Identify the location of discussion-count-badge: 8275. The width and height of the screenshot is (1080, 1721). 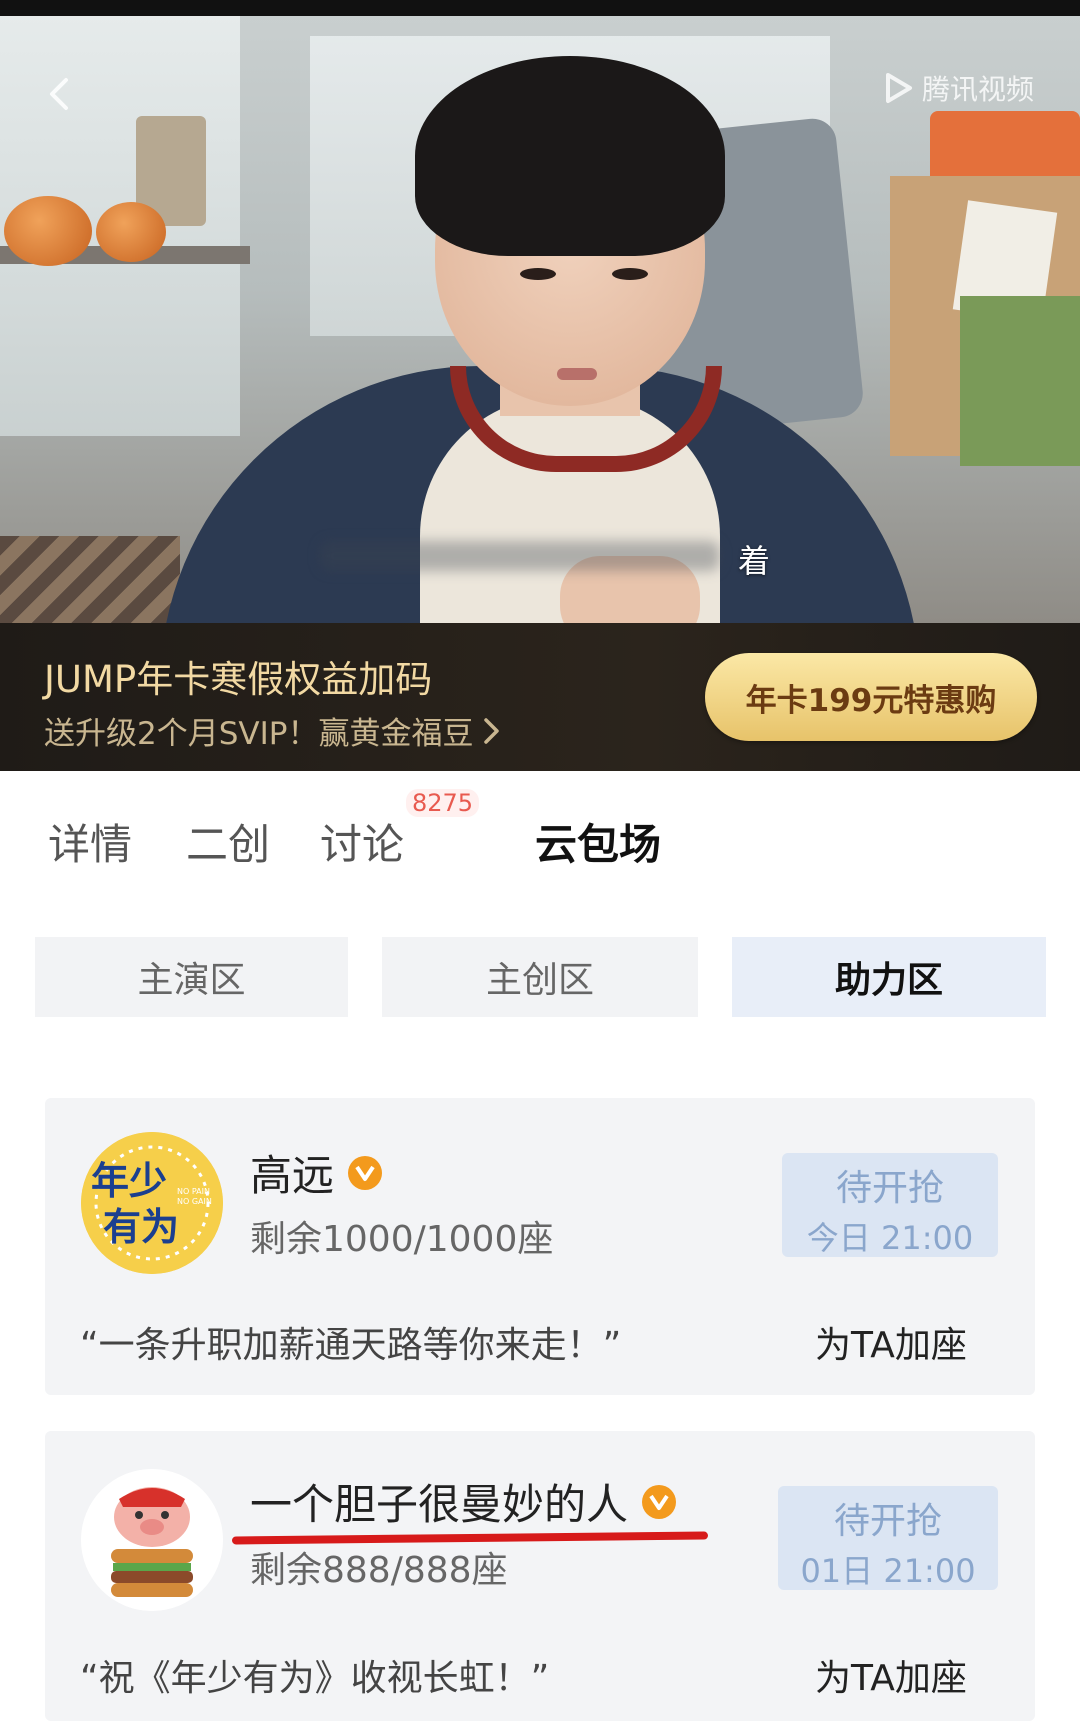
(443, 803).